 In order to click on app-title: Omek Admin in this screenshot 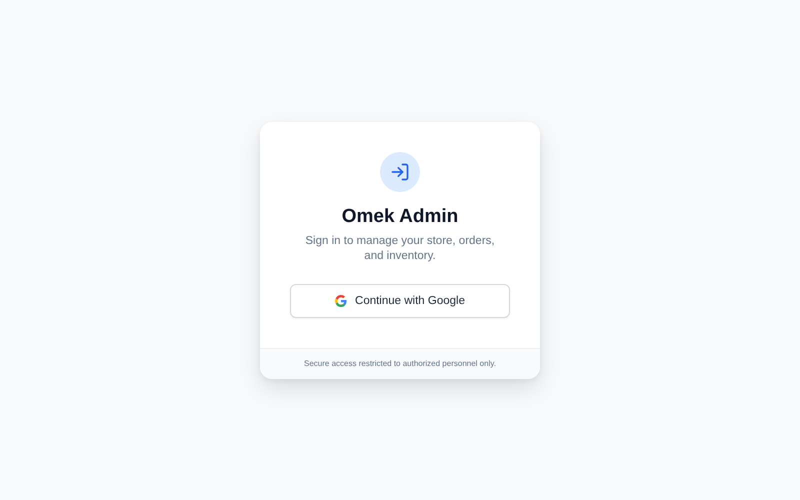, I will do `click(400, 216)`.